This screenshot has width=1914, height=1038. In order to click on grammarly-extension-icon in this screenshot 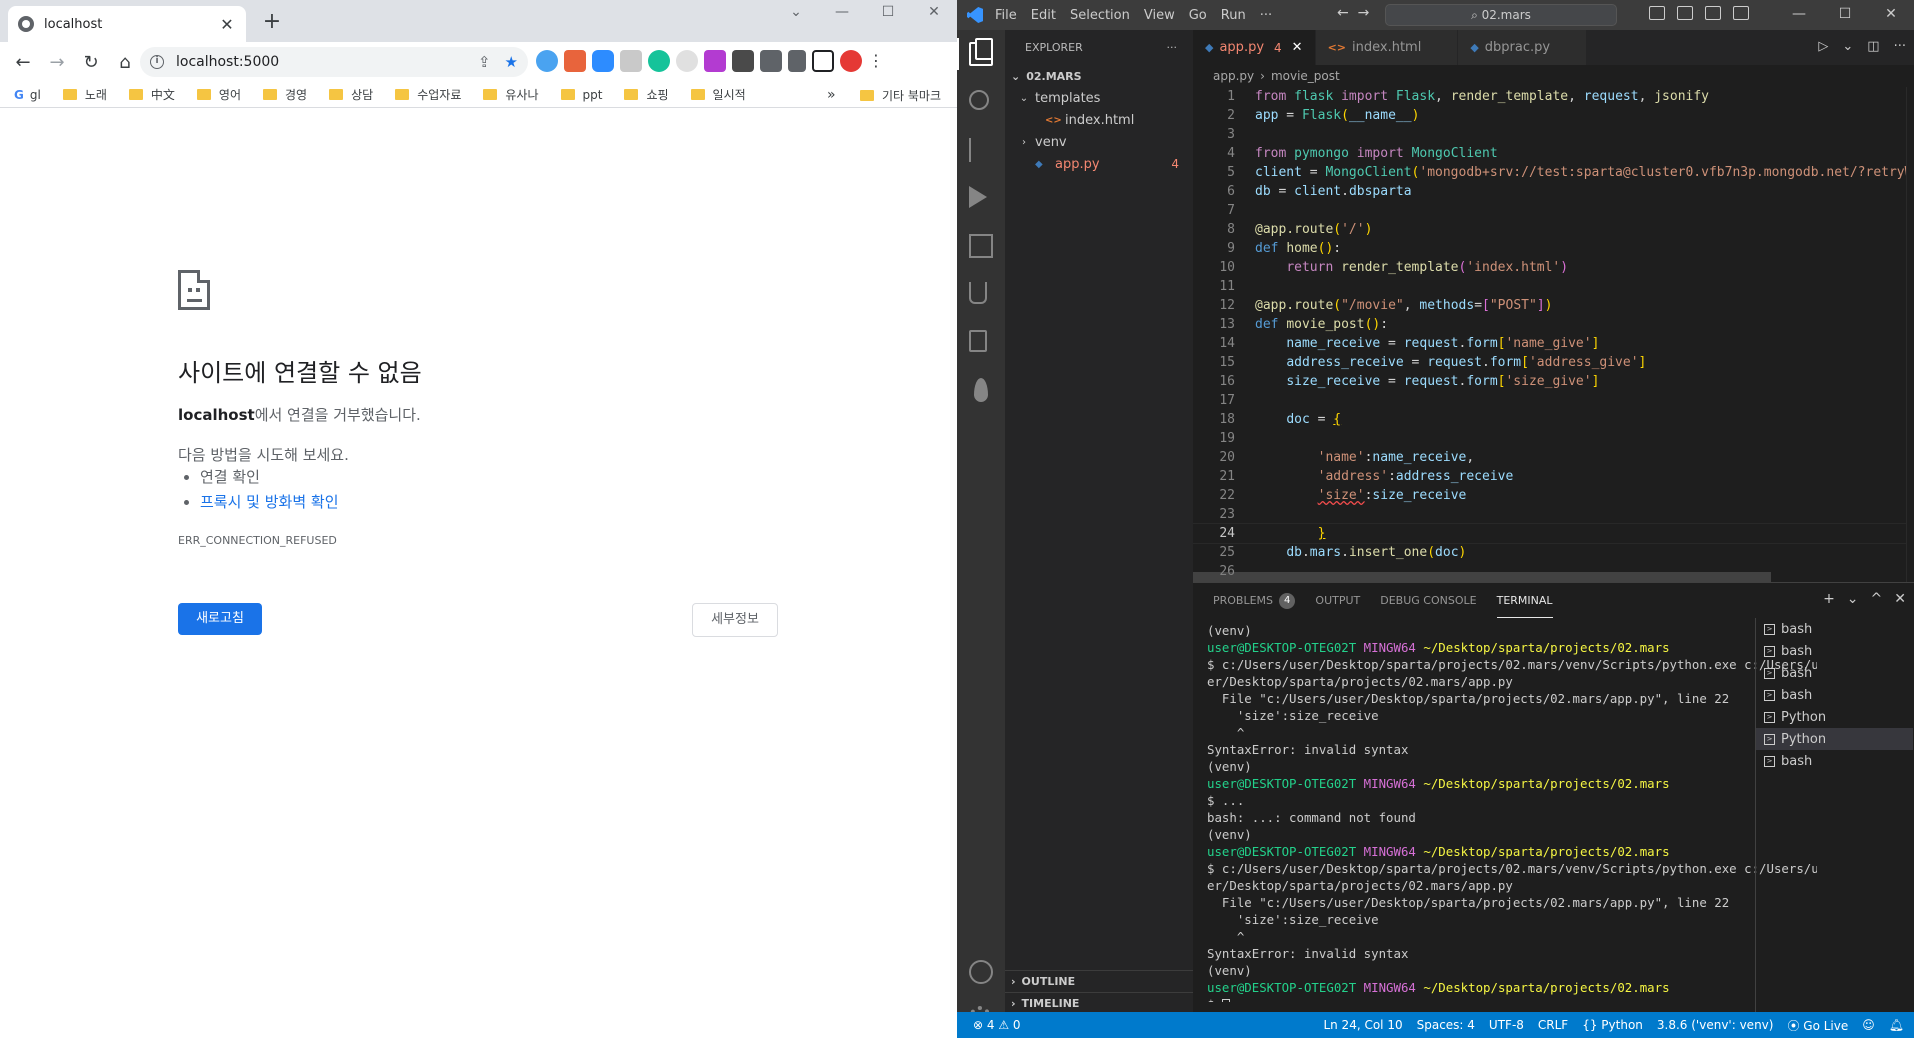, I will do `click(659, 61)`.